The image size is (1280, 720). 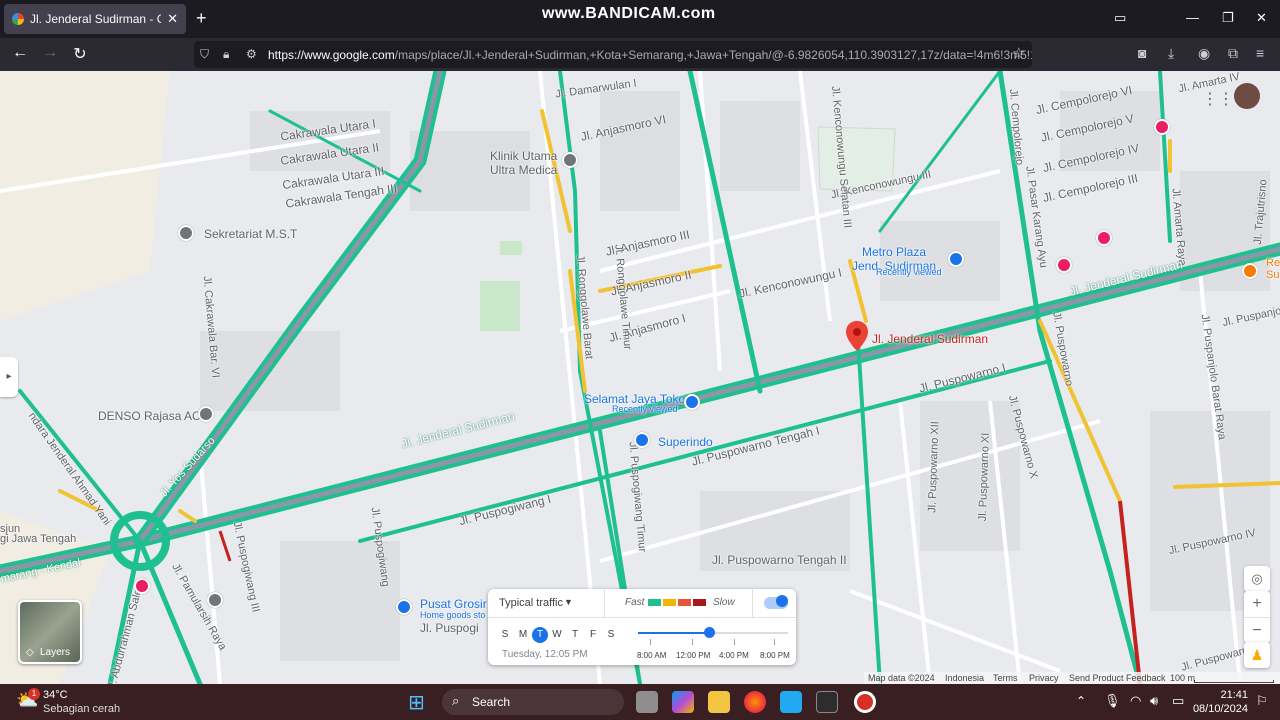 I want to click on bookmark-star-icon: ☆, so click(x=1018, y=53).